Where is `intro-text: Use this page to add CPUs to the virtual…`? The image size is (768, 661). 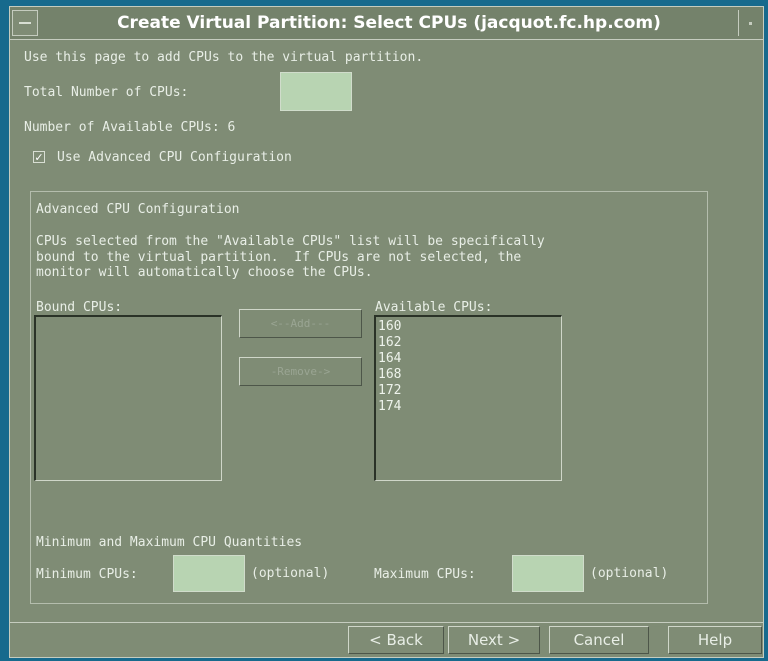 intro-text: Use this page to add CPUs to the virtual… is located at coordinates (224, 57).